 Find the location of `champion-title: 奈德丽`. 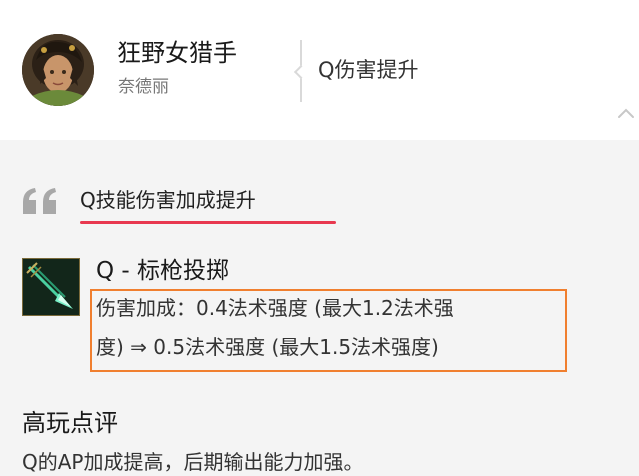

champion-title: 奈德丽 is located at coordinates (143, 87).